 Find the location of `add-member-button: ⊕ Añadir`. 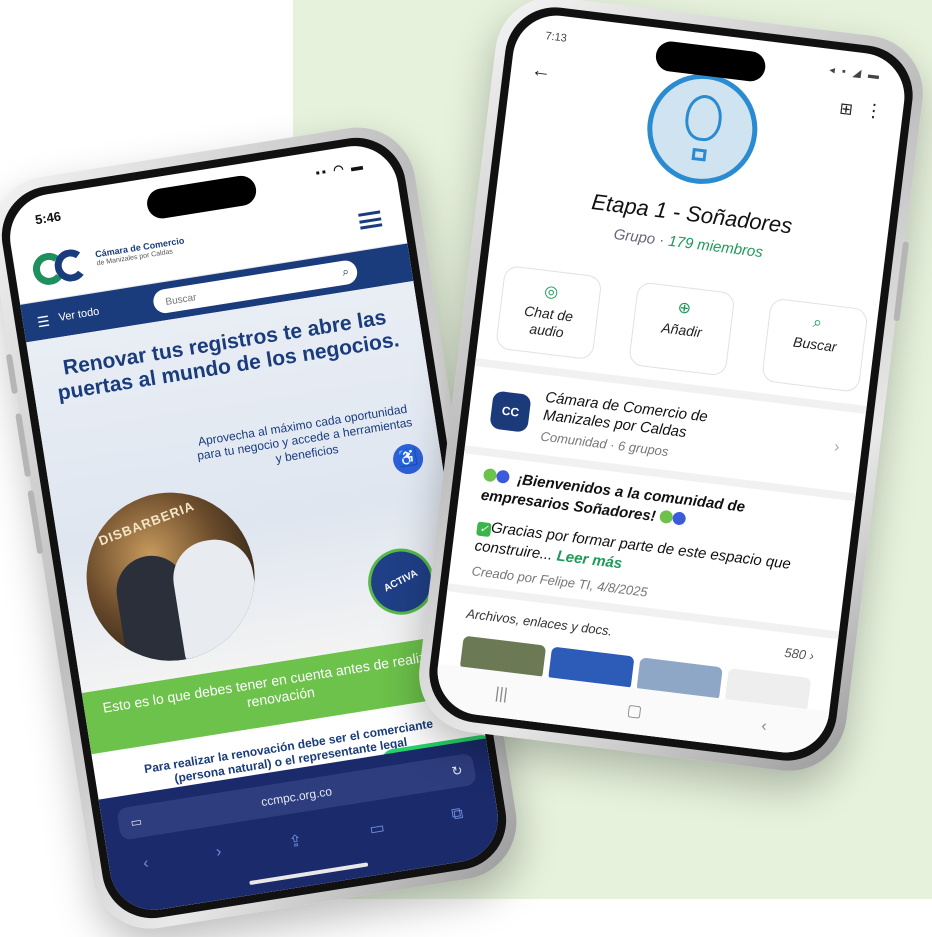

add-member-button: ⊕ Añadir is located at coordinates (682, 329).